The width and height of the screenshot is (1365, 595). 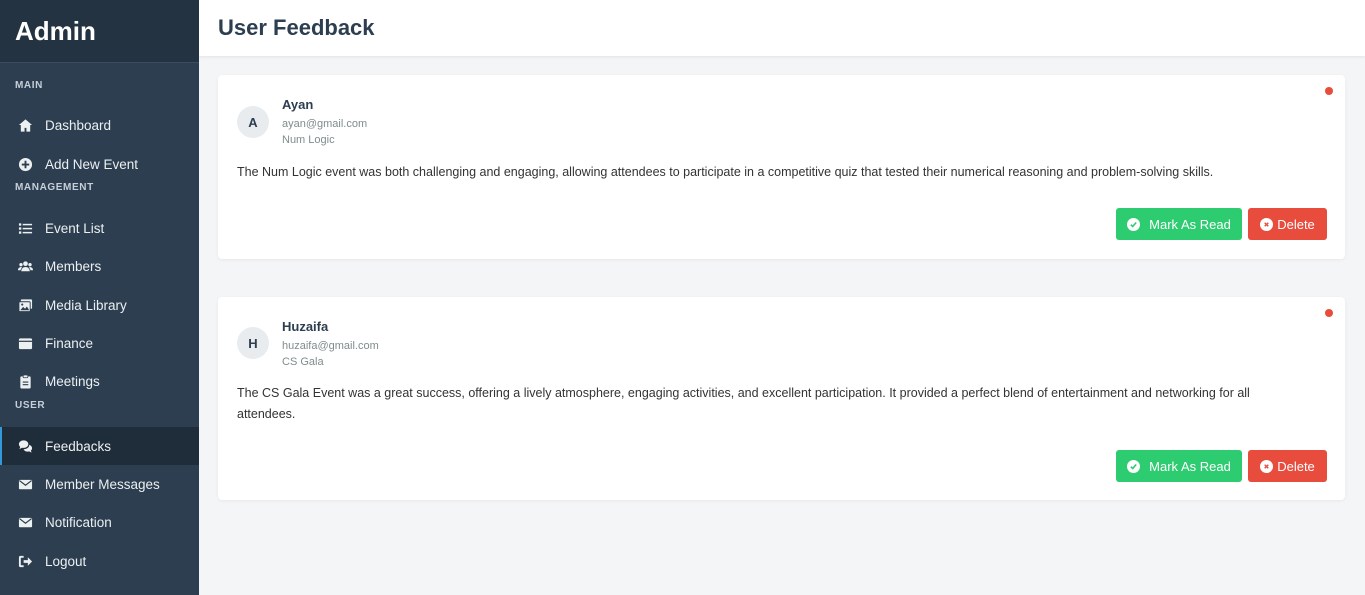 What do you see at coordinates (54, 187) in the screenshot?
I see `section-label-management: MANAGEMENT` at bounding box center [54, 187].